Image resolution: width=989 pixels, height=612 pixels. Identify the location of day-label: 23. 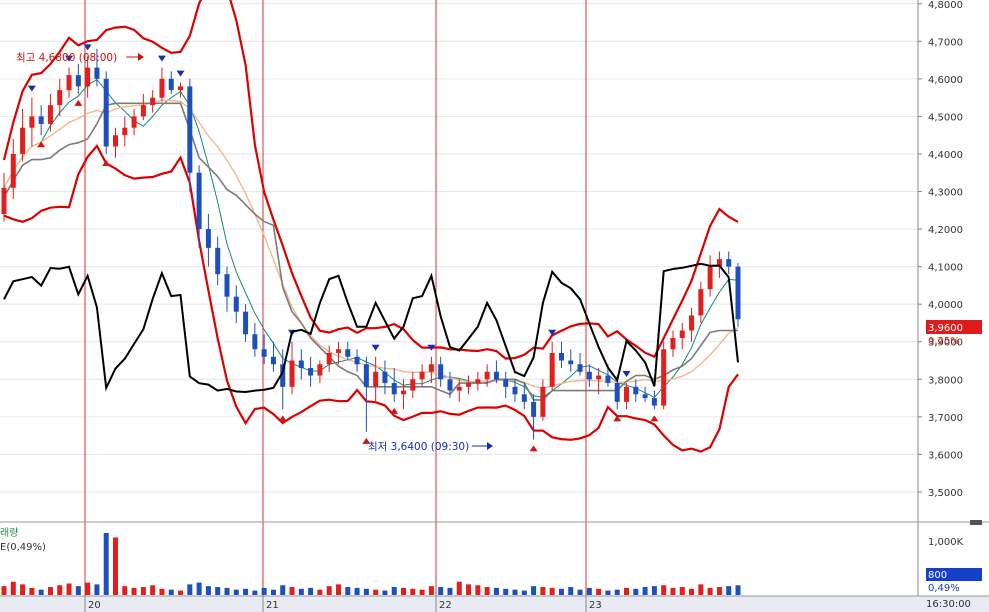
(595, 605).